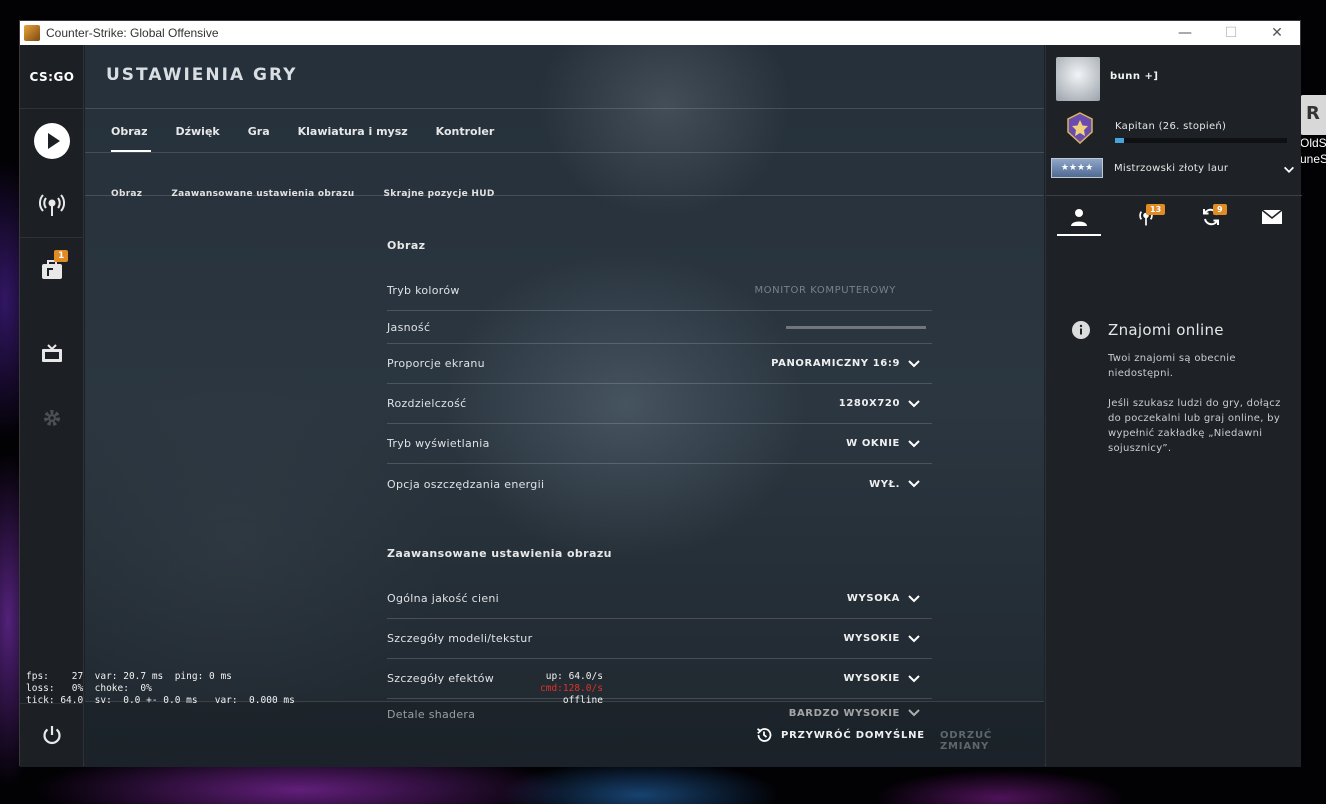 The image size is (1326, 804). Describe the element at coordinates (1081, 330) in the screenshot. I see `info-icon` at that location.